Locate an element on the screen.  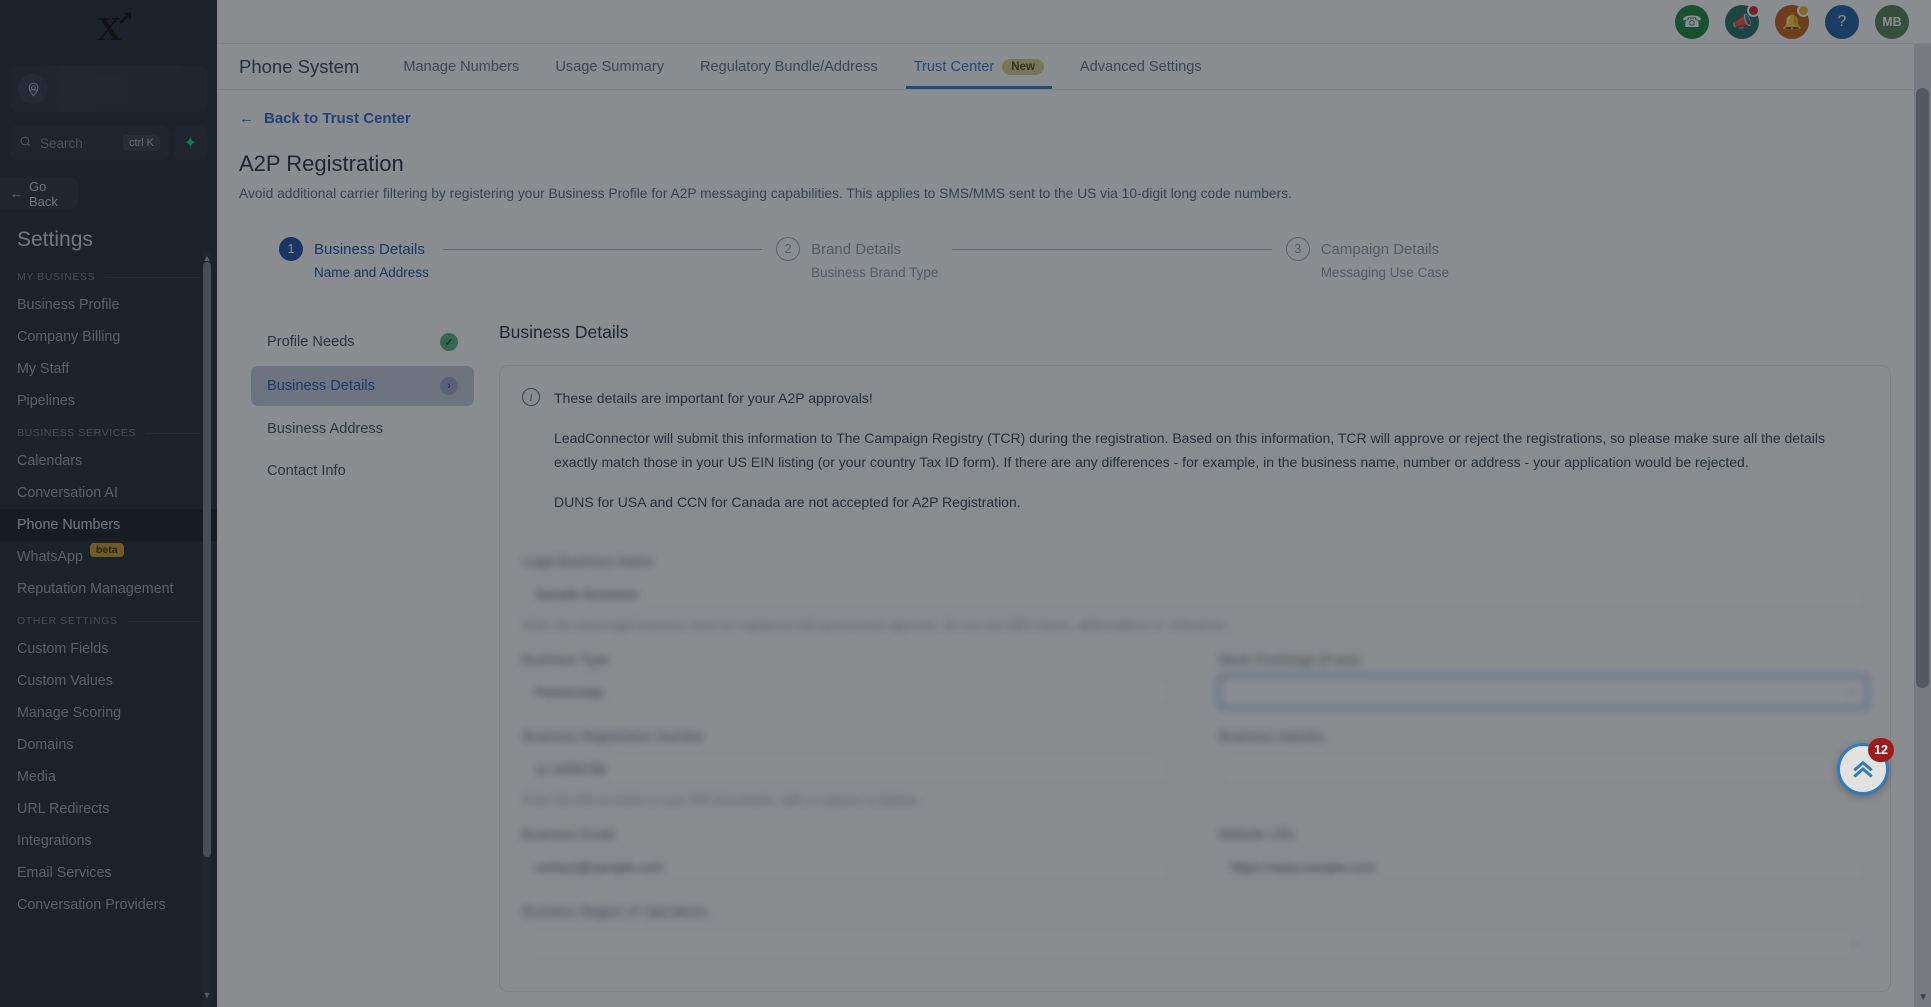
sidebar-item-label: Custom Values is located at coordinates (65, 681).